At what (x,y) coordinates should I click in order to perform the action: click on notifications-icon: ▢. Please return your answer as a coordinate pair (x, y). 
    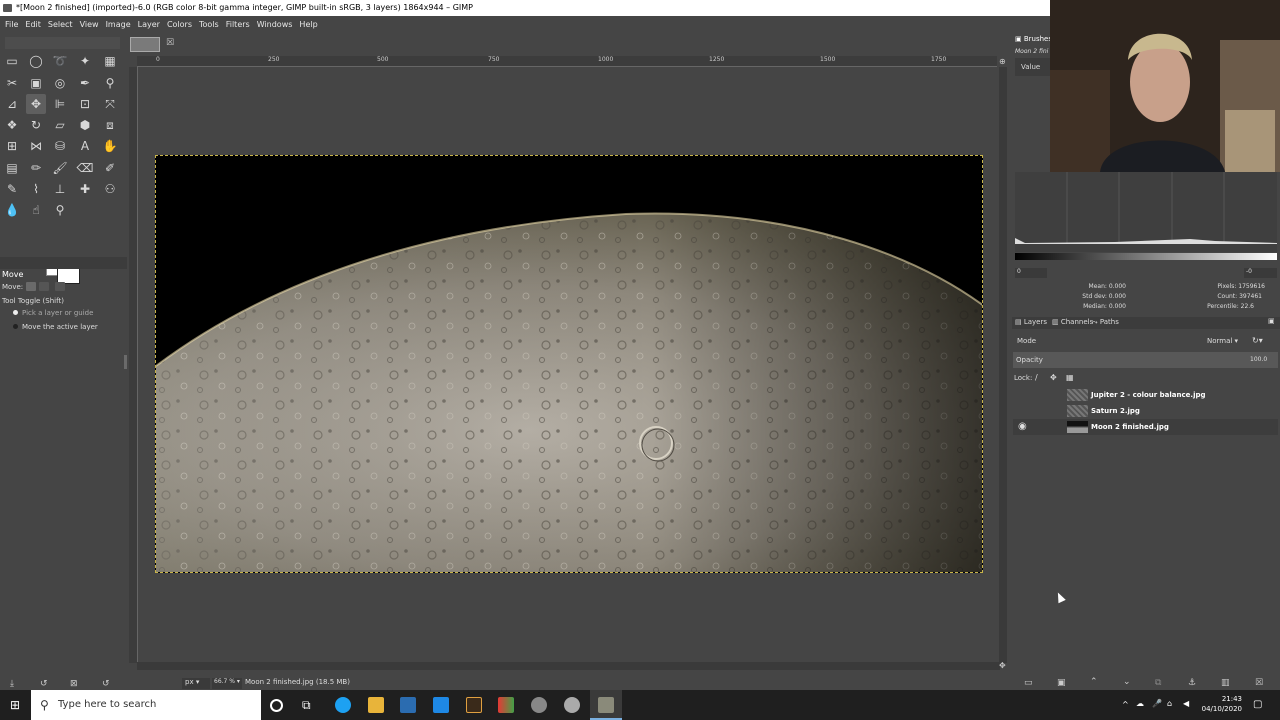
    Looking at the image, I should click on (1257, 704).